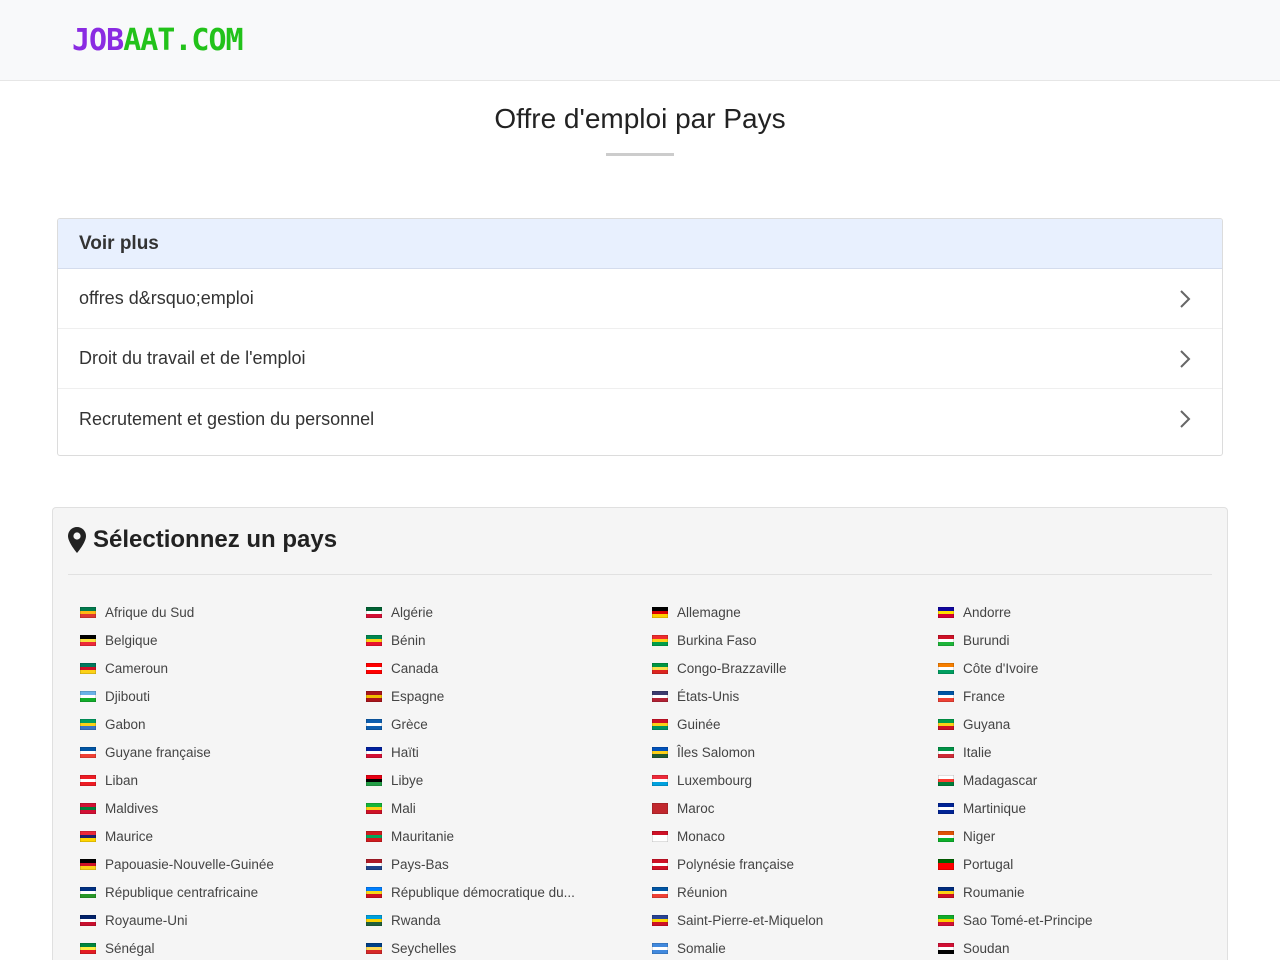 The image size is (1280, 960). Describe the element at coordinates (979, 836) in the screenshot. I see `country-name: Niger` at that location.